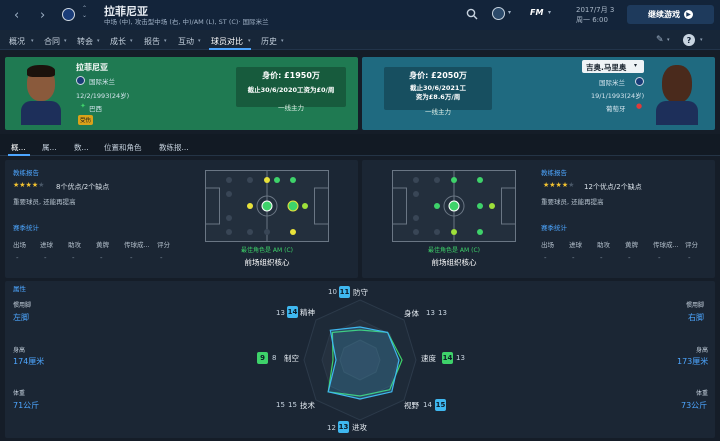 The width and height of the screenshot is (720, 441). I want to click on foot-right: 右脚, so click(696, 317).